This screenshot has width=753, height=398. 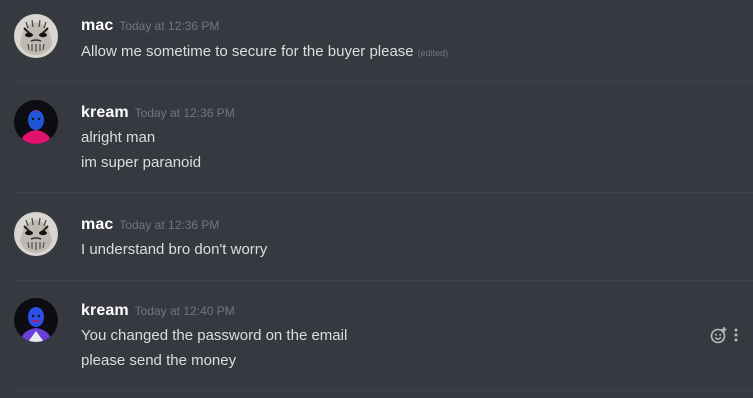 What do you see at coordinates (719, 335) in the screenshot?
I see `add-reaction-icon` at bounding box center [719, 335].